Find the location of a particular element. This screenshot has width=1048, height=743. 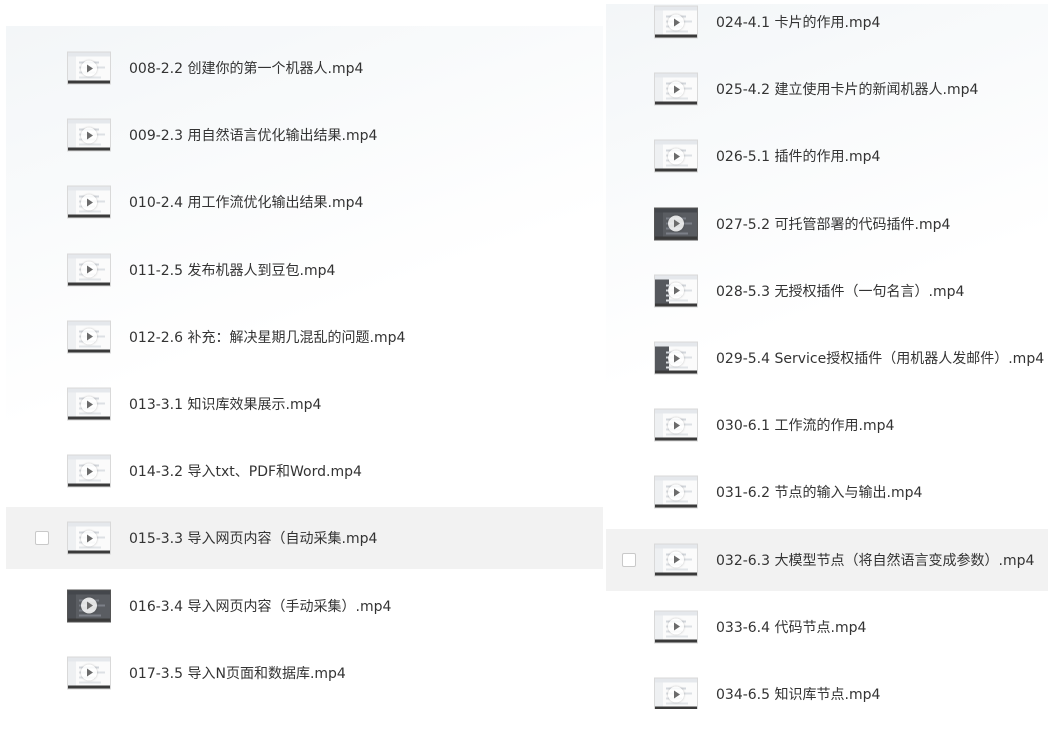

file-row: 032-6.3 大模型节点（将自然语言变成参数）.mp4 is located at coordinates (827, 559).